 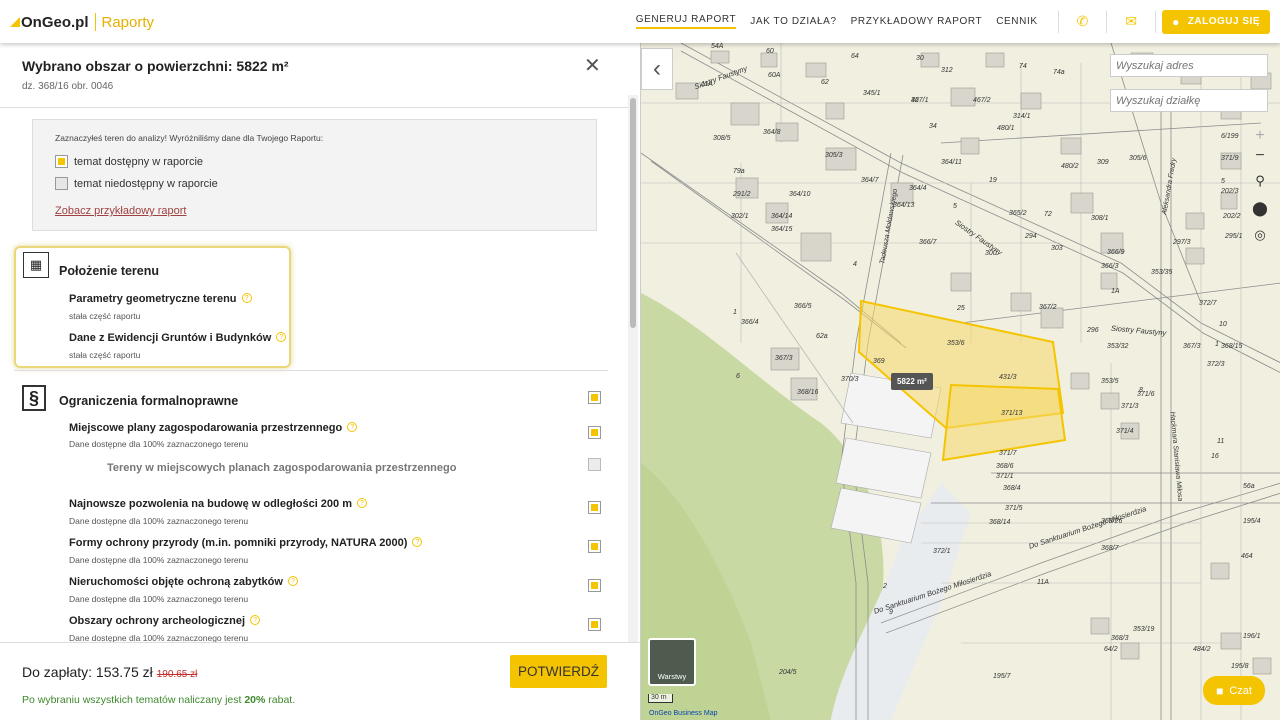 I want to click on parcel-number: 54A, so click(x=717, y=46).